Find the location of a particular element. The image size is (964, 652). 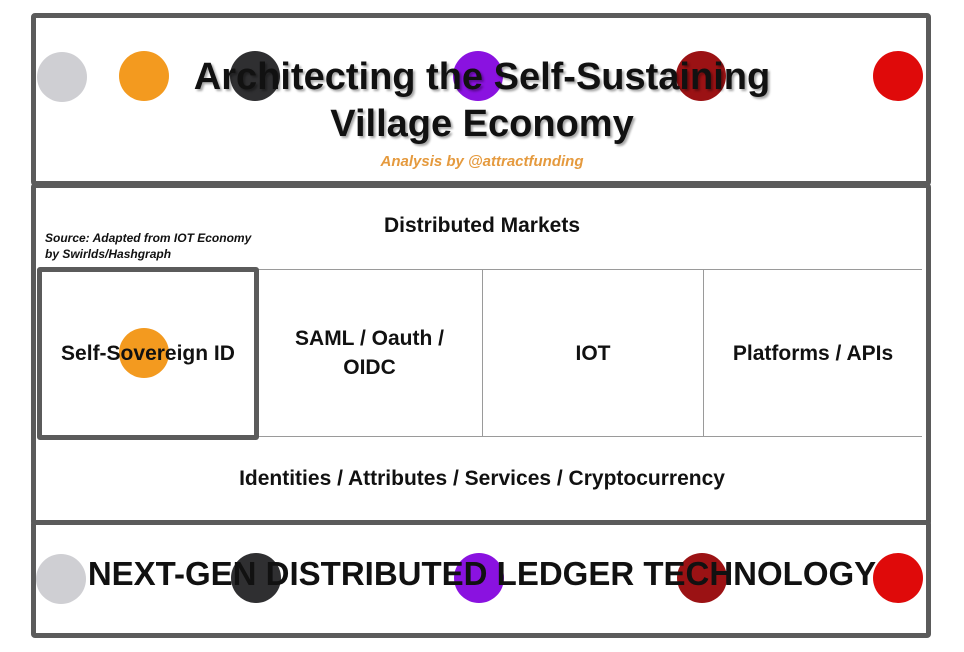

foundation-label: NEXT-GEN DISTRIBUTED LEDGER TECHNOLOGY is located at coordinates (482, 573).